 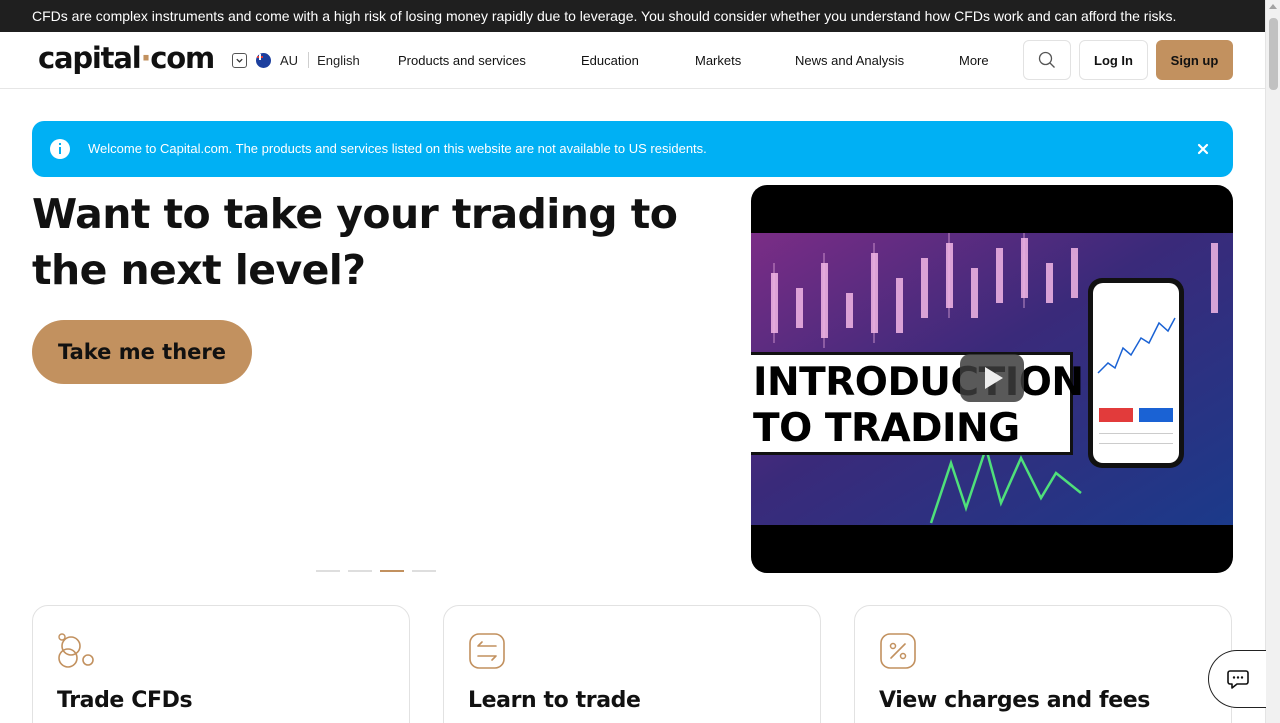 What do you see at coordinates (76, 650) in the screenshot?
I see `coins-icon` at bounding box center [76, 650].